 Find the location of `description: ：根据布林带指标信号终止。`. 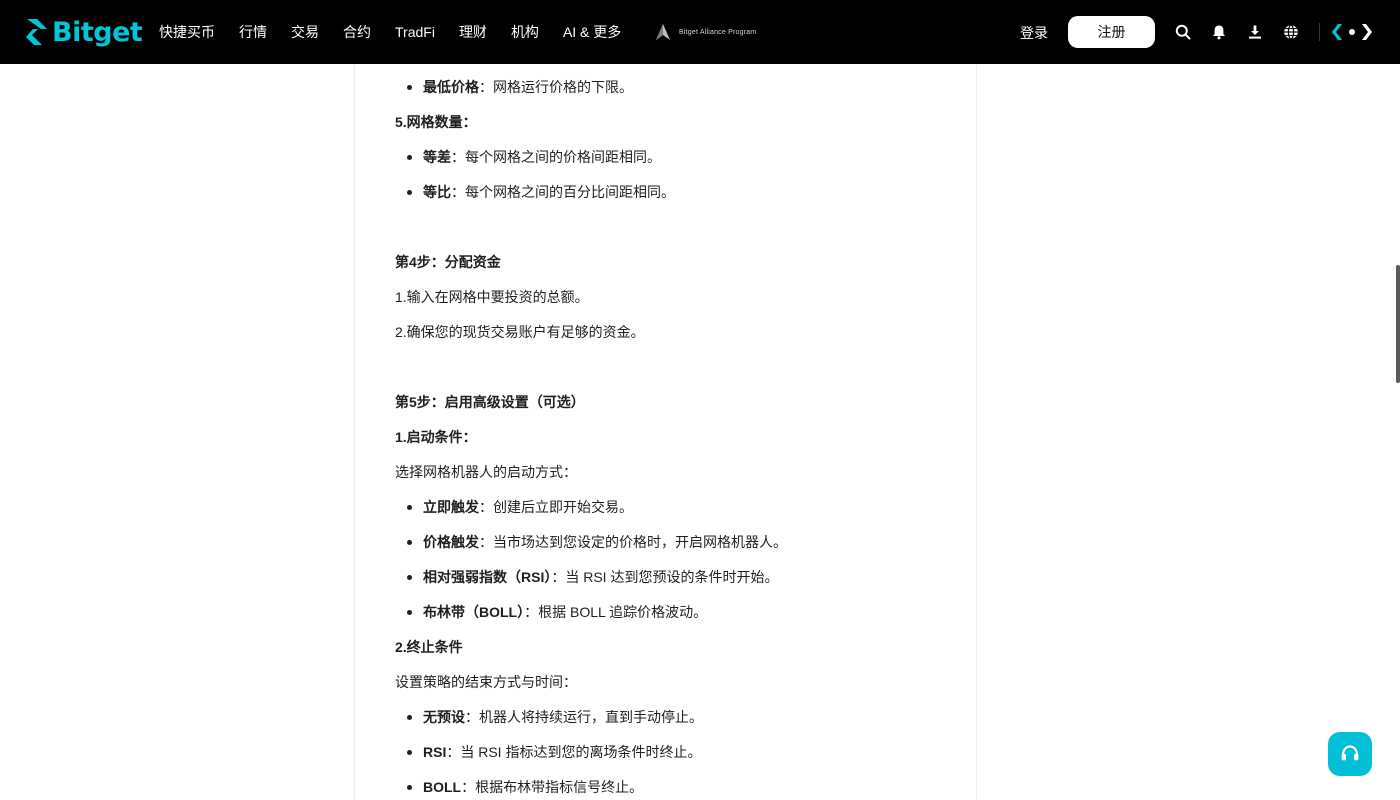

description: ：根据布林带指标信号终止。 is located at coordinates (552, 787).